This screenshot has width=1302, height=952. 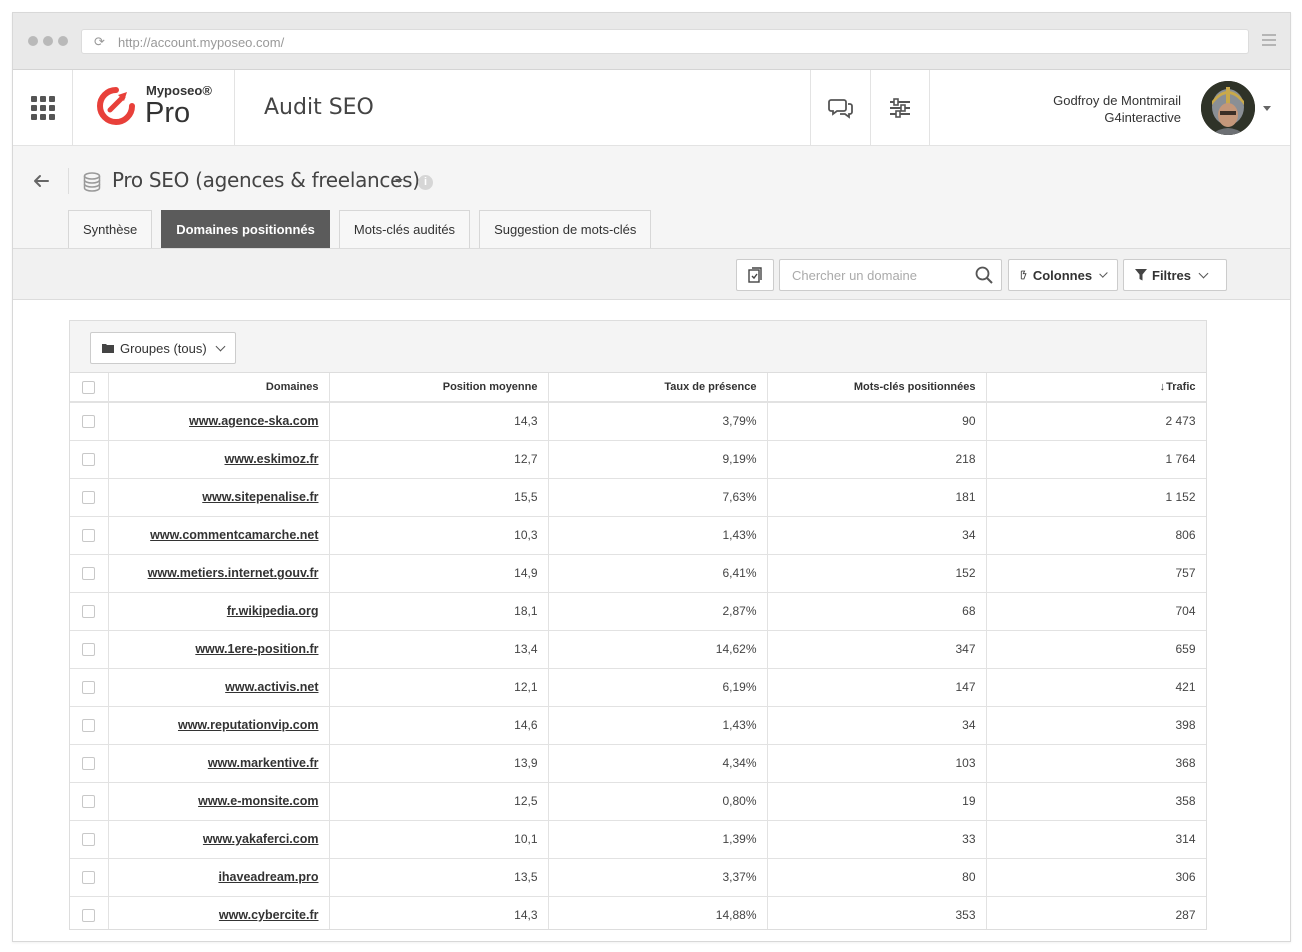 I want to click on product-name: Pro, so click(x=168, y=113).